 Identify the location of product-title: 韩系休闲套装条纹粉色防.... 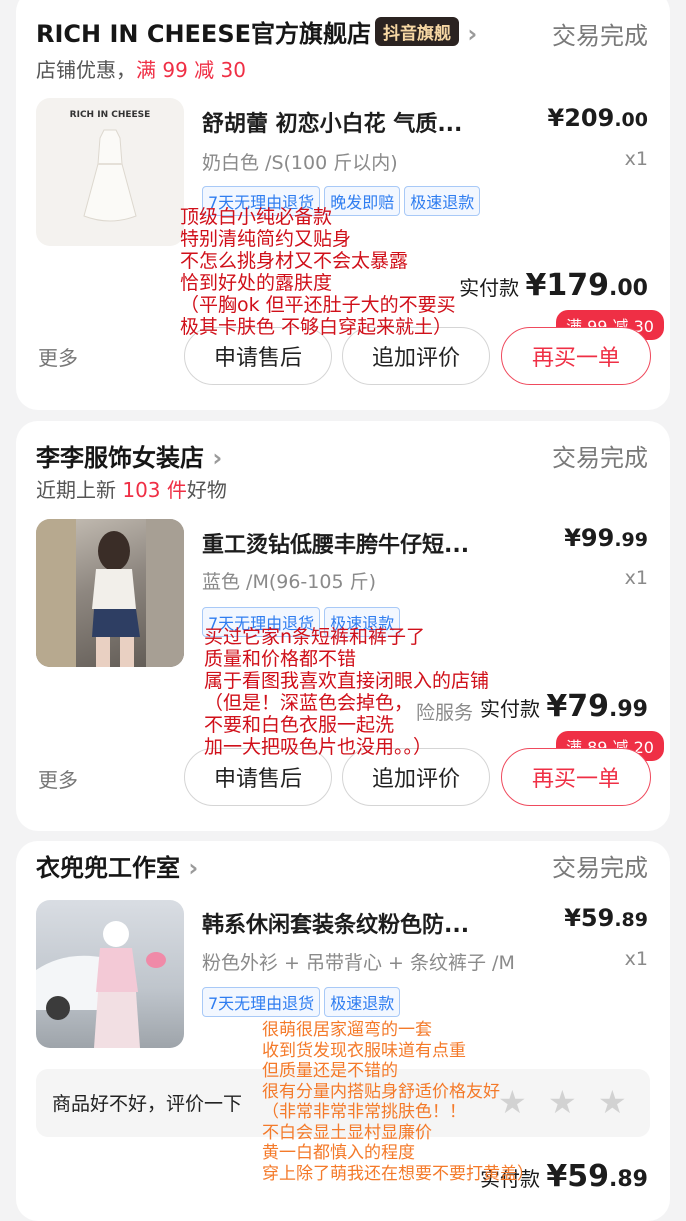
(367, 923).